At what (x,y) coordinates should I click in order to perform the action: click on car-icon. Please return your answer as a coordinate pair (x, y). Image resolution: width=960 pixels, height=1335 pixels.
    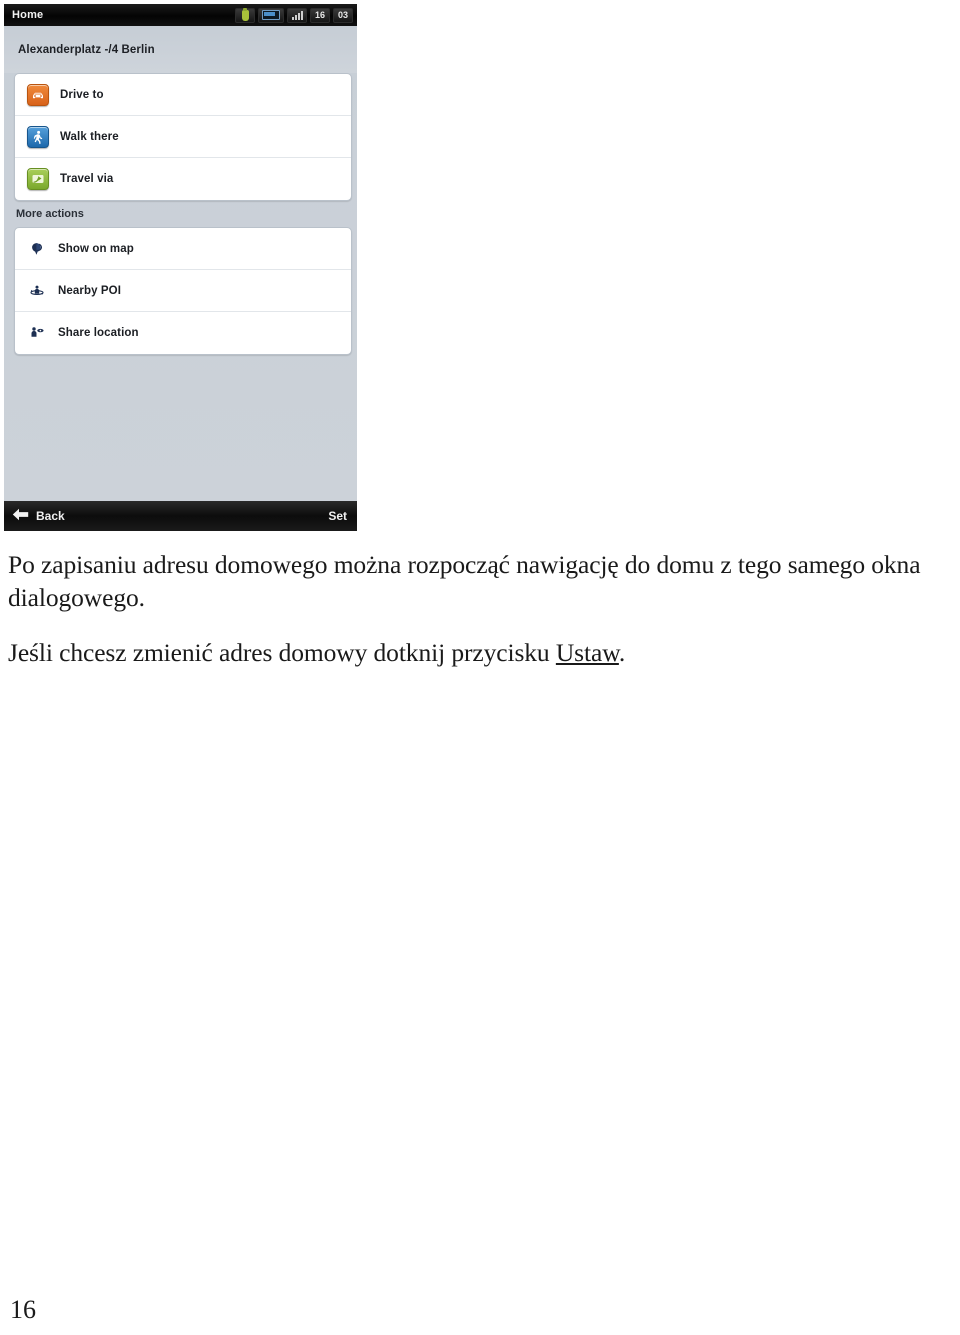
    Looking at the image, I should click on (38, 94).